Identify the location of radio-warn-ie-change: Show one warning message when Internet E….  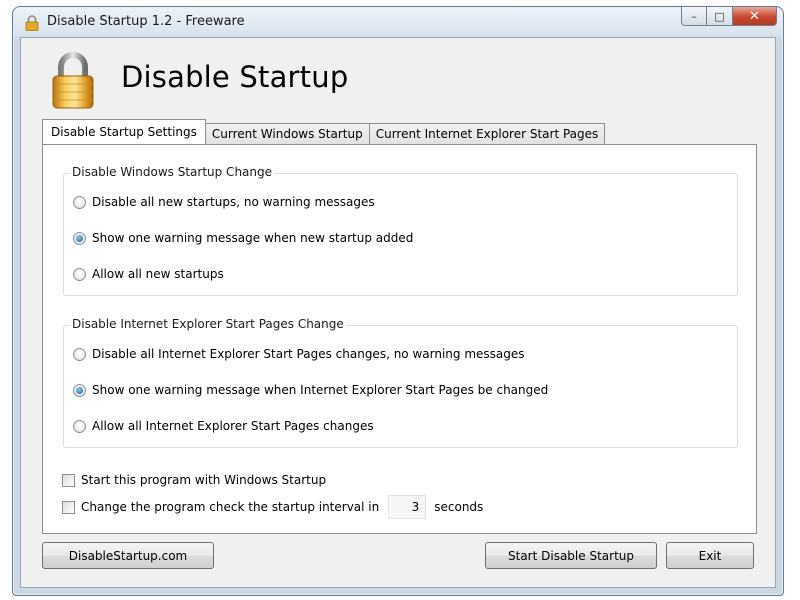
(310, 390).